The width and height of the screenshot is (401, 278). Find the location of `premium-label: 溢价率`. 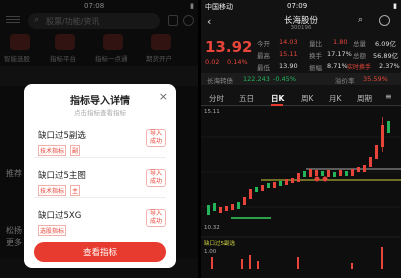

premium-label: 溢价率 is located at coordinates (345, 81).